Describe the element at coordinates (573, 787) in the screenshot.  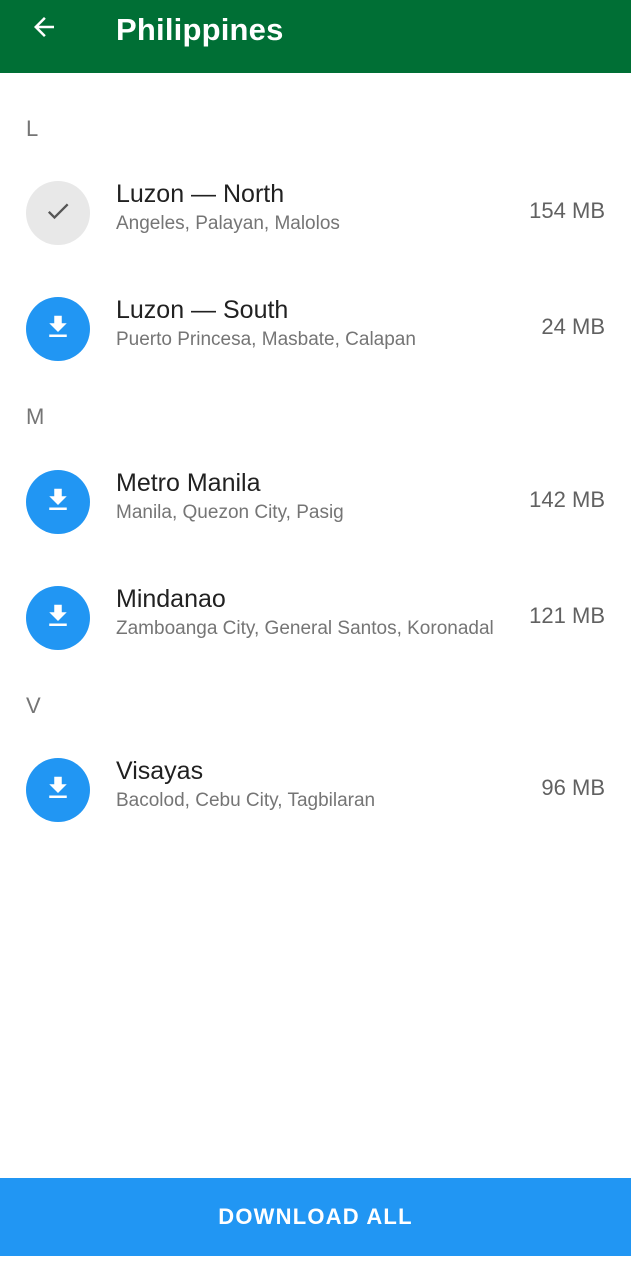
I see `region-size: 96 MB` at that location.